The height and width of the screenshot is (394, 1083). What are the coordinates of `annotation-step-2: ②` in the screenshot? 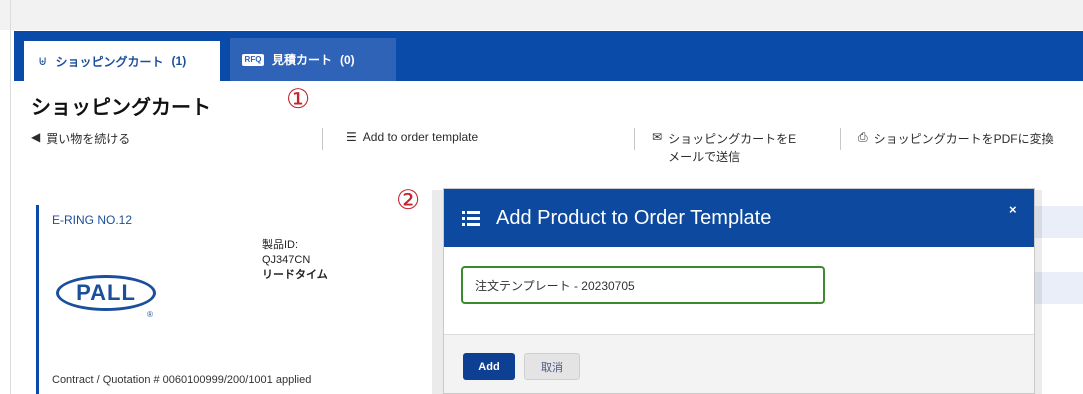 It's located at (408, 200).